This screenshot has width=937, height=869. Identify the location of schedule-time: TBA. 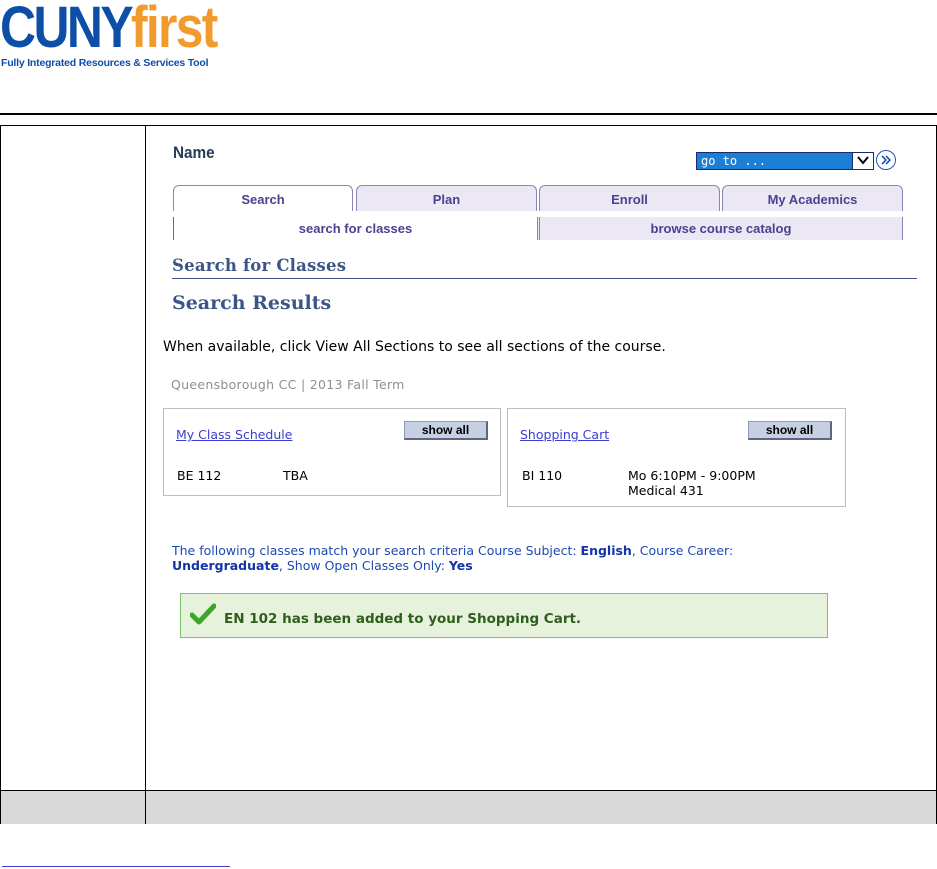
(295, 475).